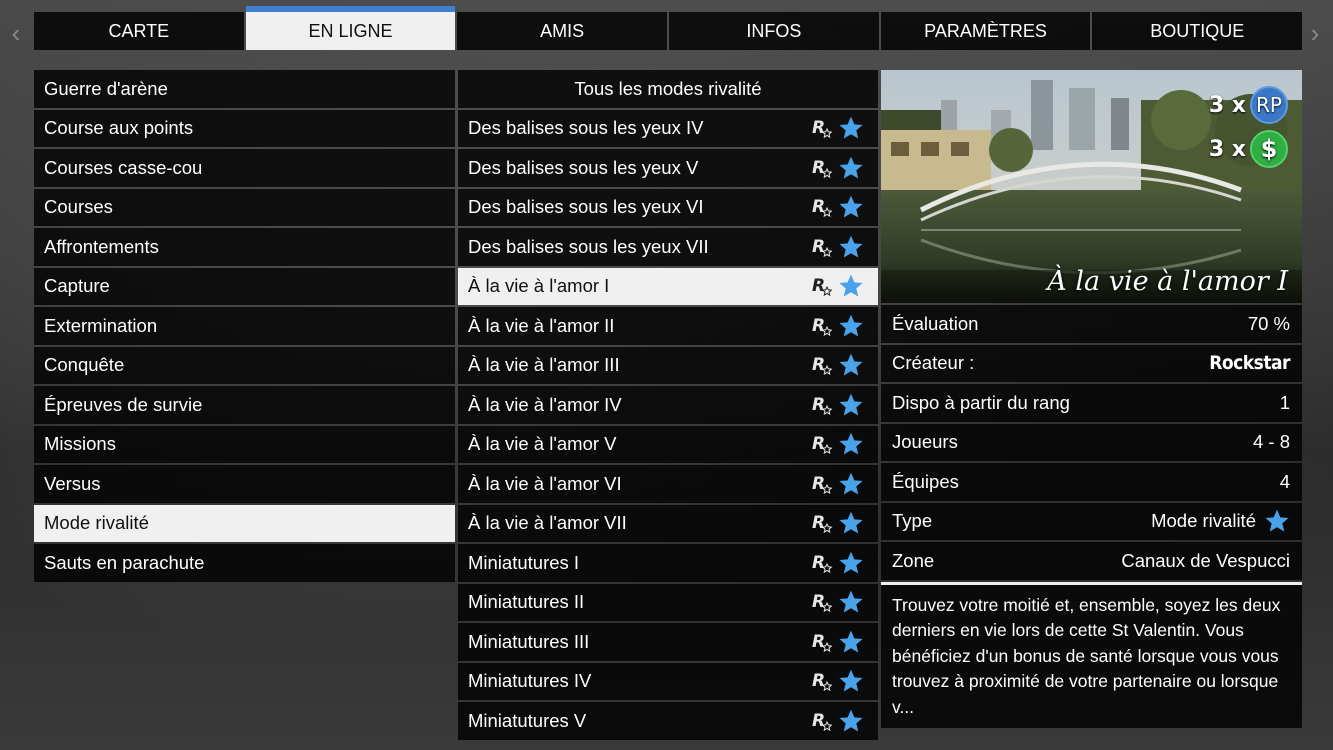  What do you see at coordinates (1197, 31) in the screenshot?
I see `tab-boutique: BOUTIQUE` at bounding box center [1197, 31].